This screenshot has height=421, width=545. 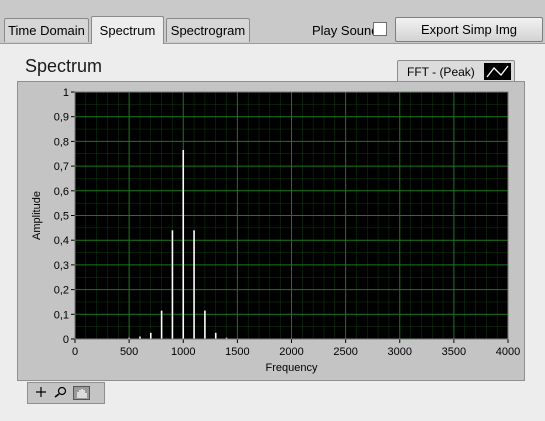 What do you see at coordinates (469, 29) in the screenshot?
I see `export-image-button: Export Simp Img` at bounding box center [469, 29].